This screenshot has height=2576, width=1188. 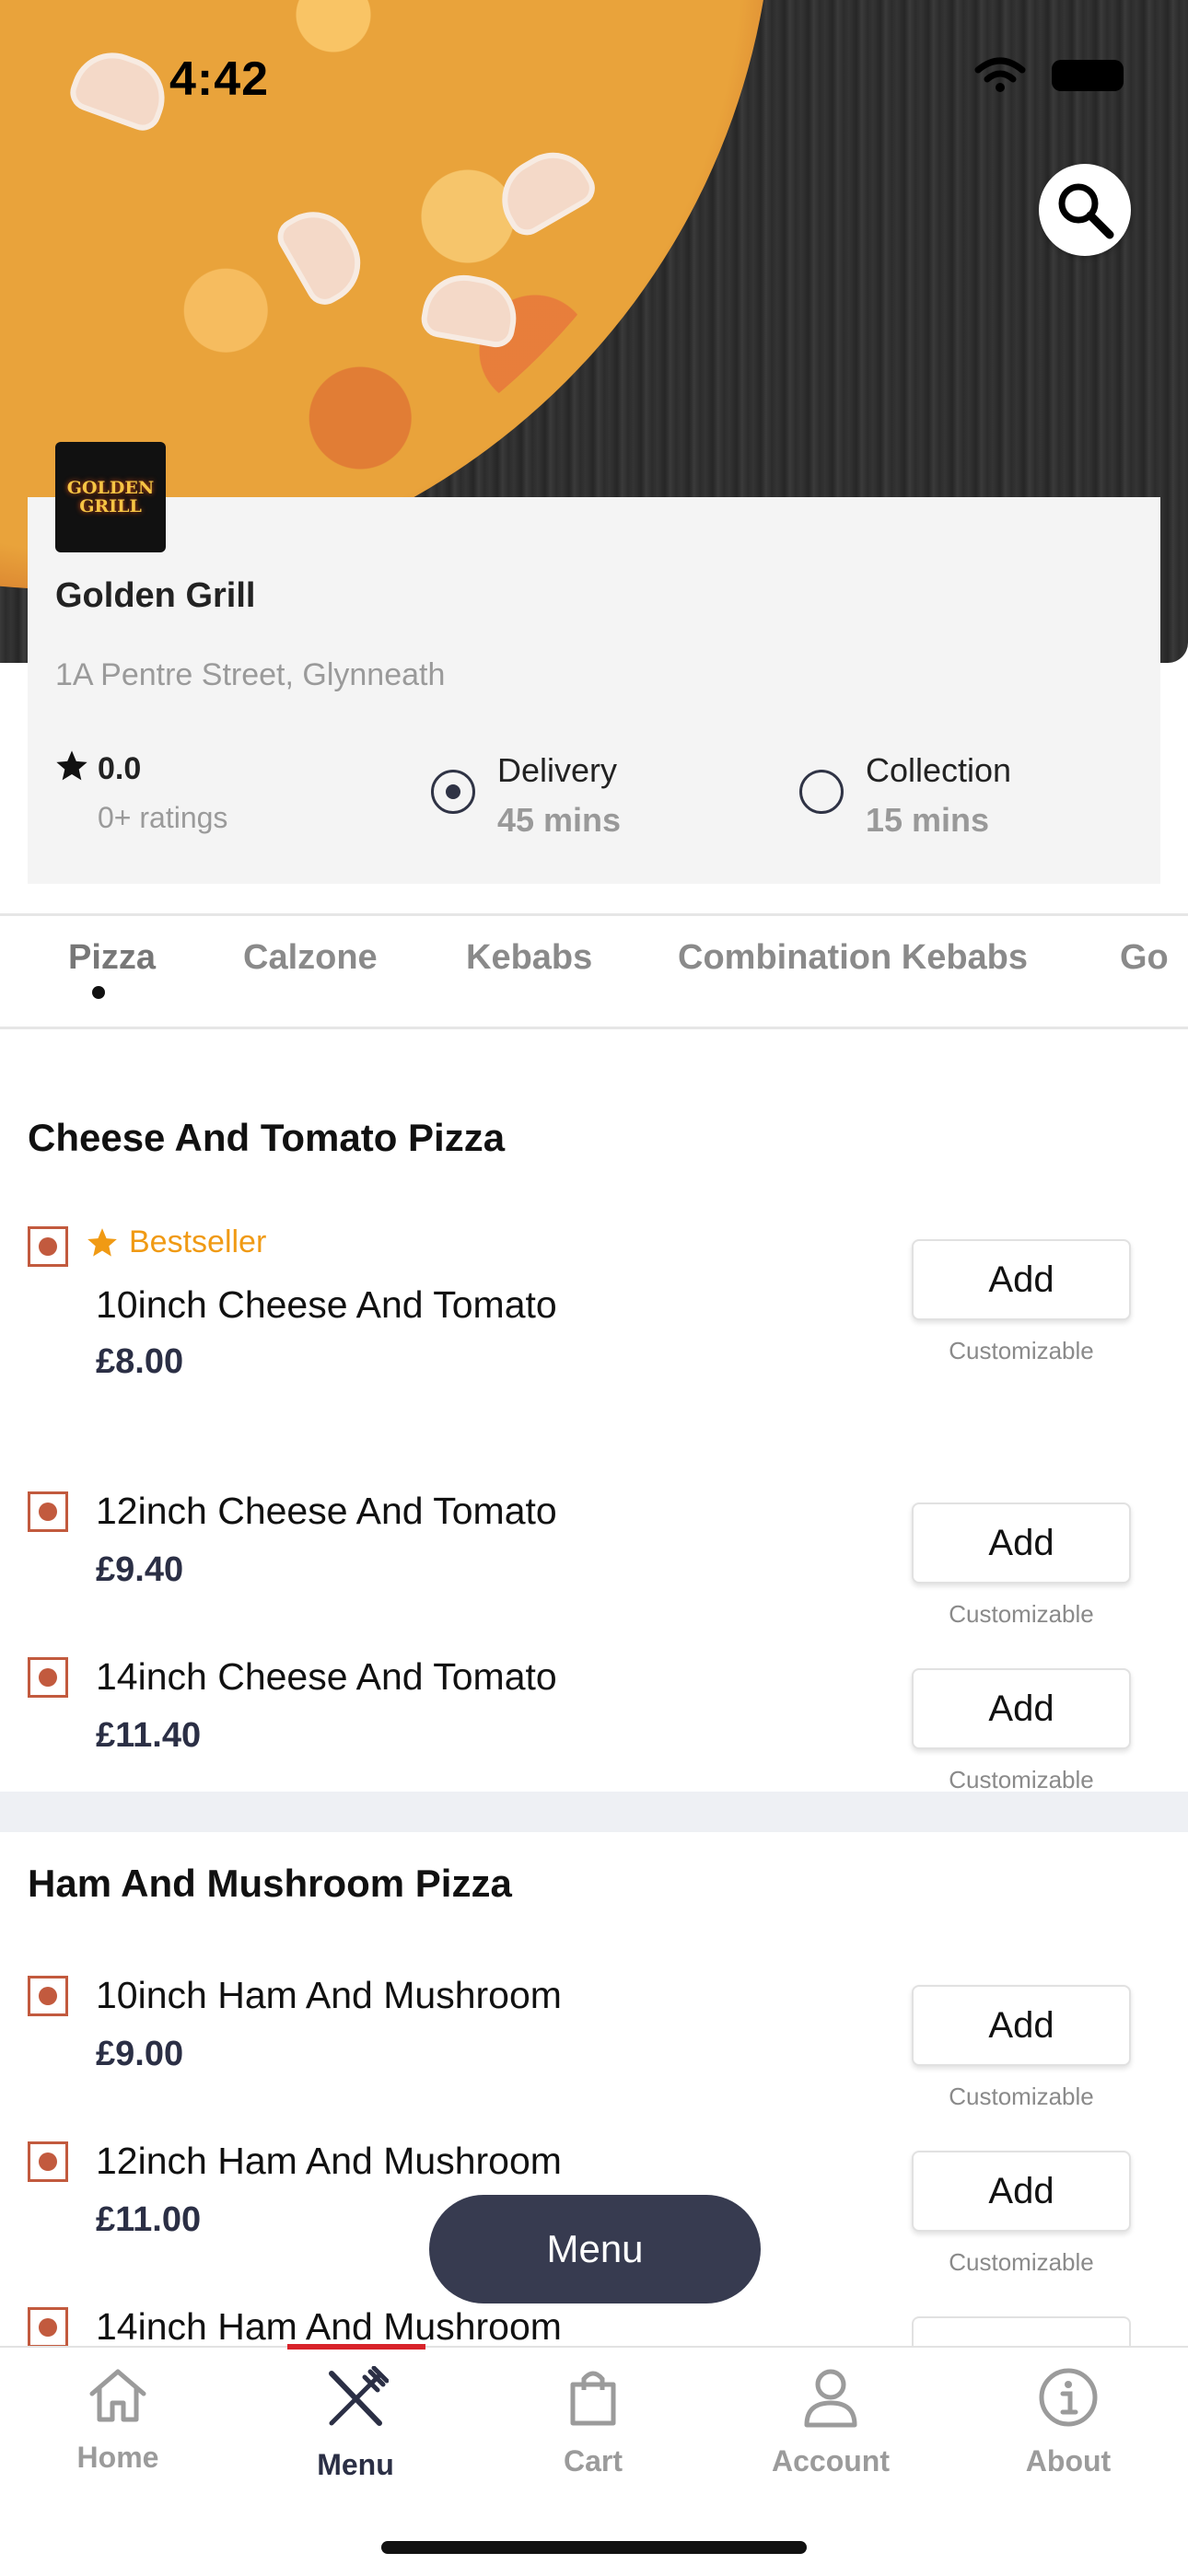 I want to click on tab-about-label: About, so click(x=1068, y=2460).